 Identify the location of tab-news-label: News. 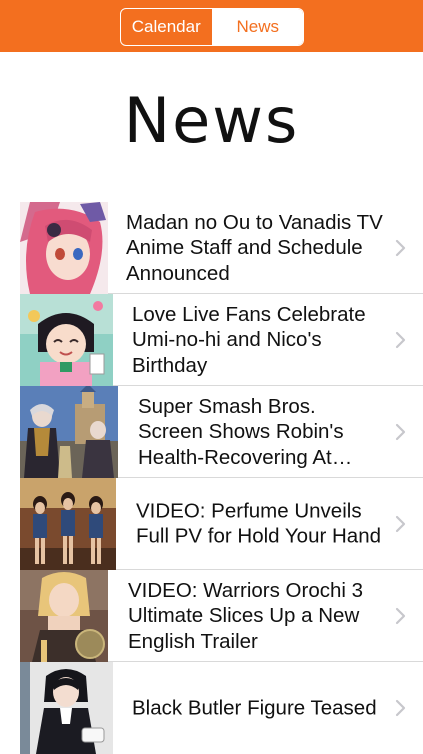
(257, 26).